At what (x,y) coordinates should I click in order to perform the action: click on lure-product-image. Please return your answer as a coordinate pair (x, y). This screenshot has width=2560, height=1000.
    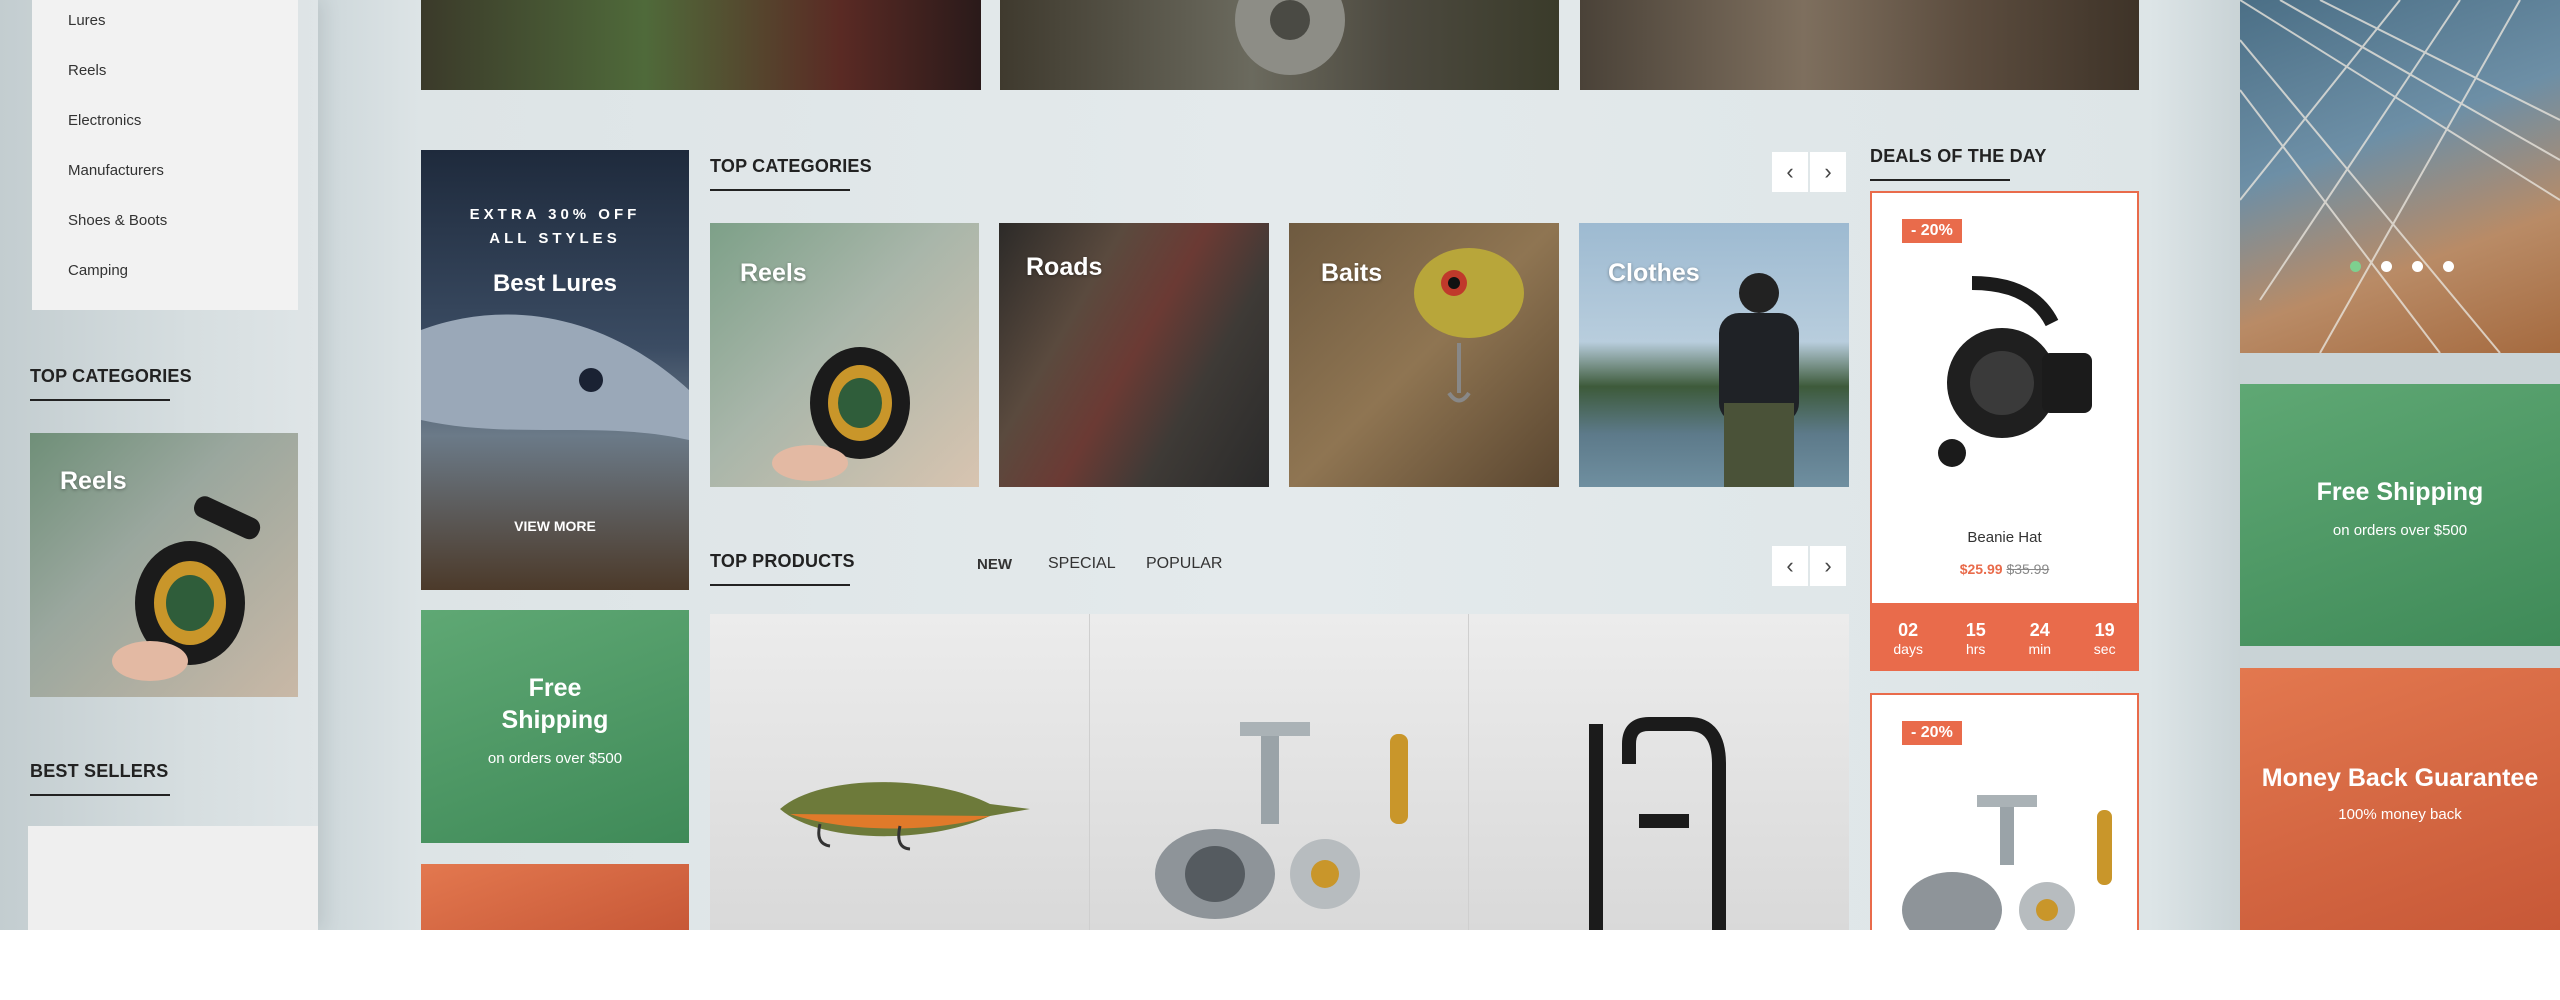
    Looking at the image, I should click on (905, 816).